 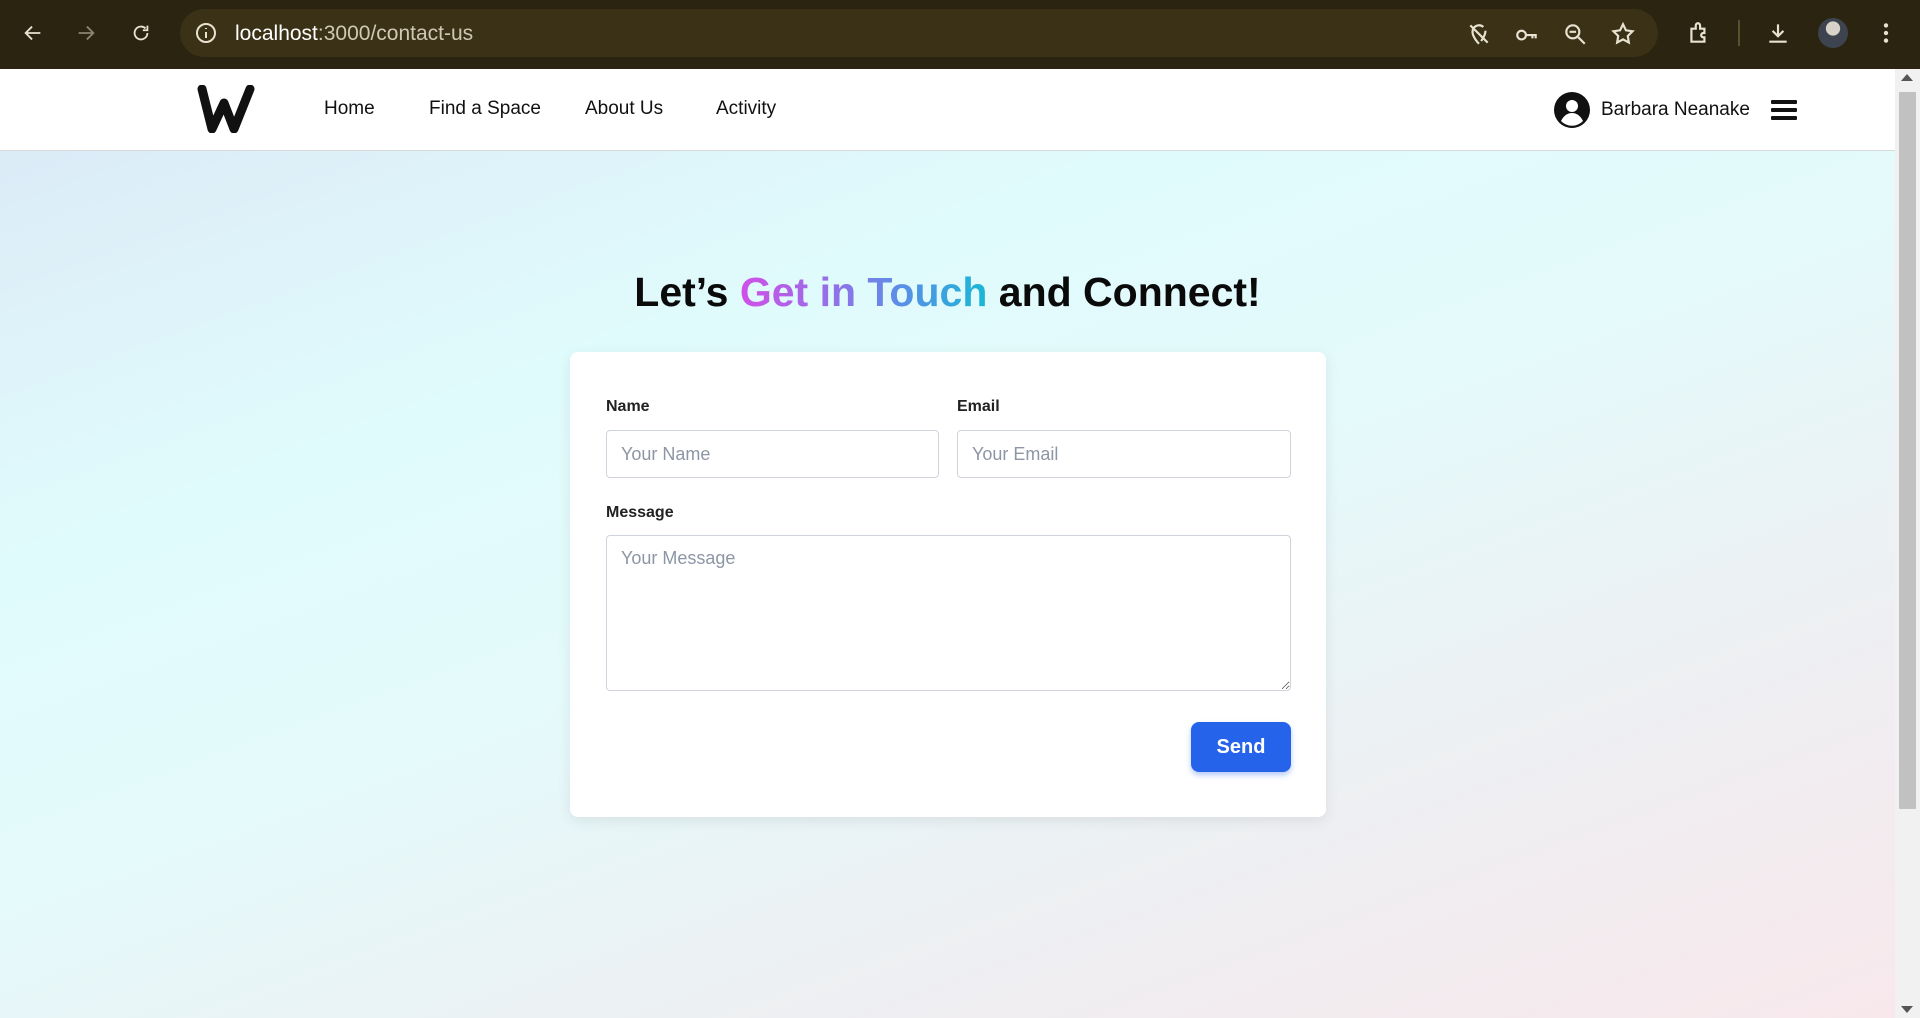 I want to click on user-name: Barbara Neanake, so click(x=1675, y=109).